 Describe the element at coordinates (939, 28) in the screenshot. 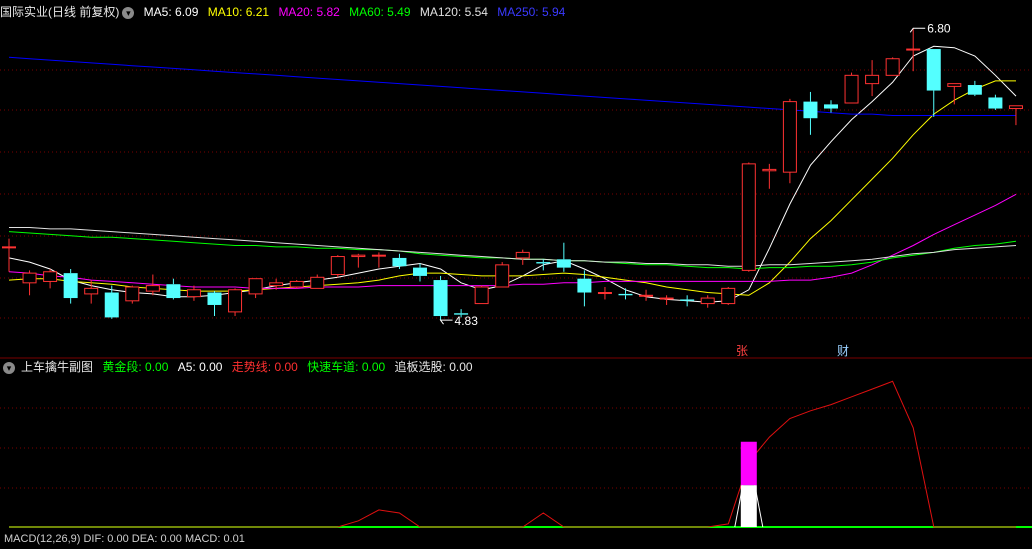

I see `high-price-label: 6.80` at that location.